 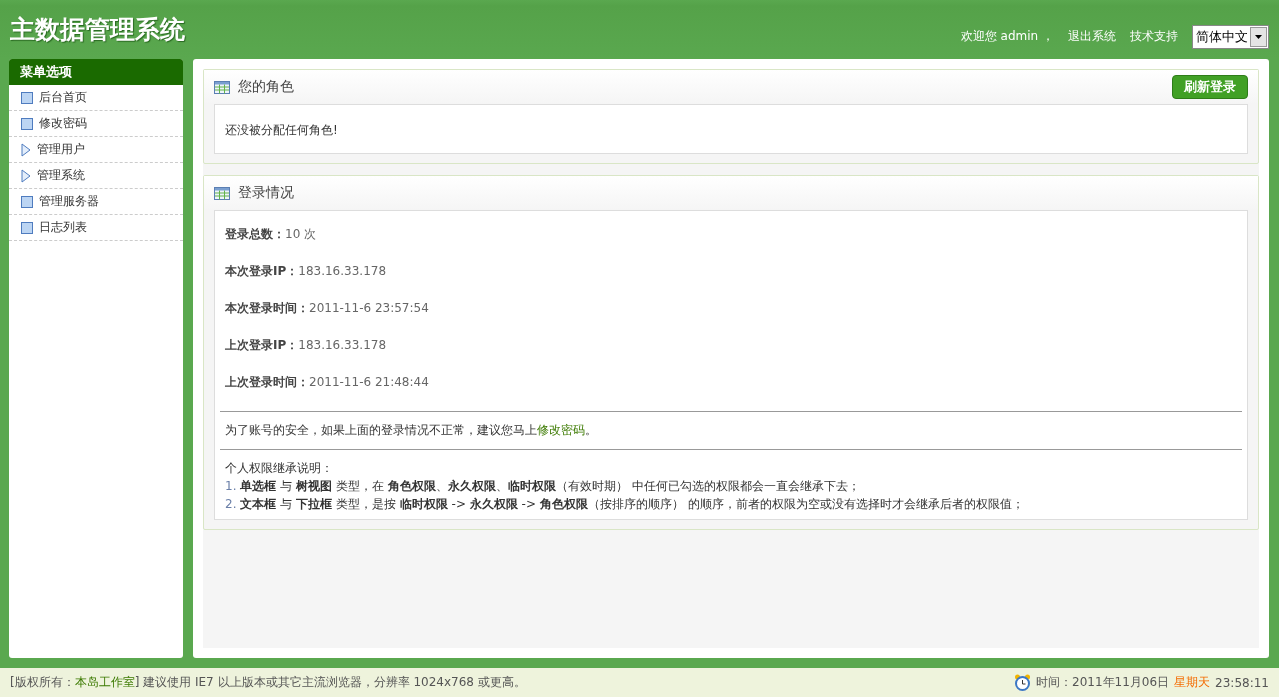 I want to click on field-label: 上次登录时间：, so click(x=267, y=382).